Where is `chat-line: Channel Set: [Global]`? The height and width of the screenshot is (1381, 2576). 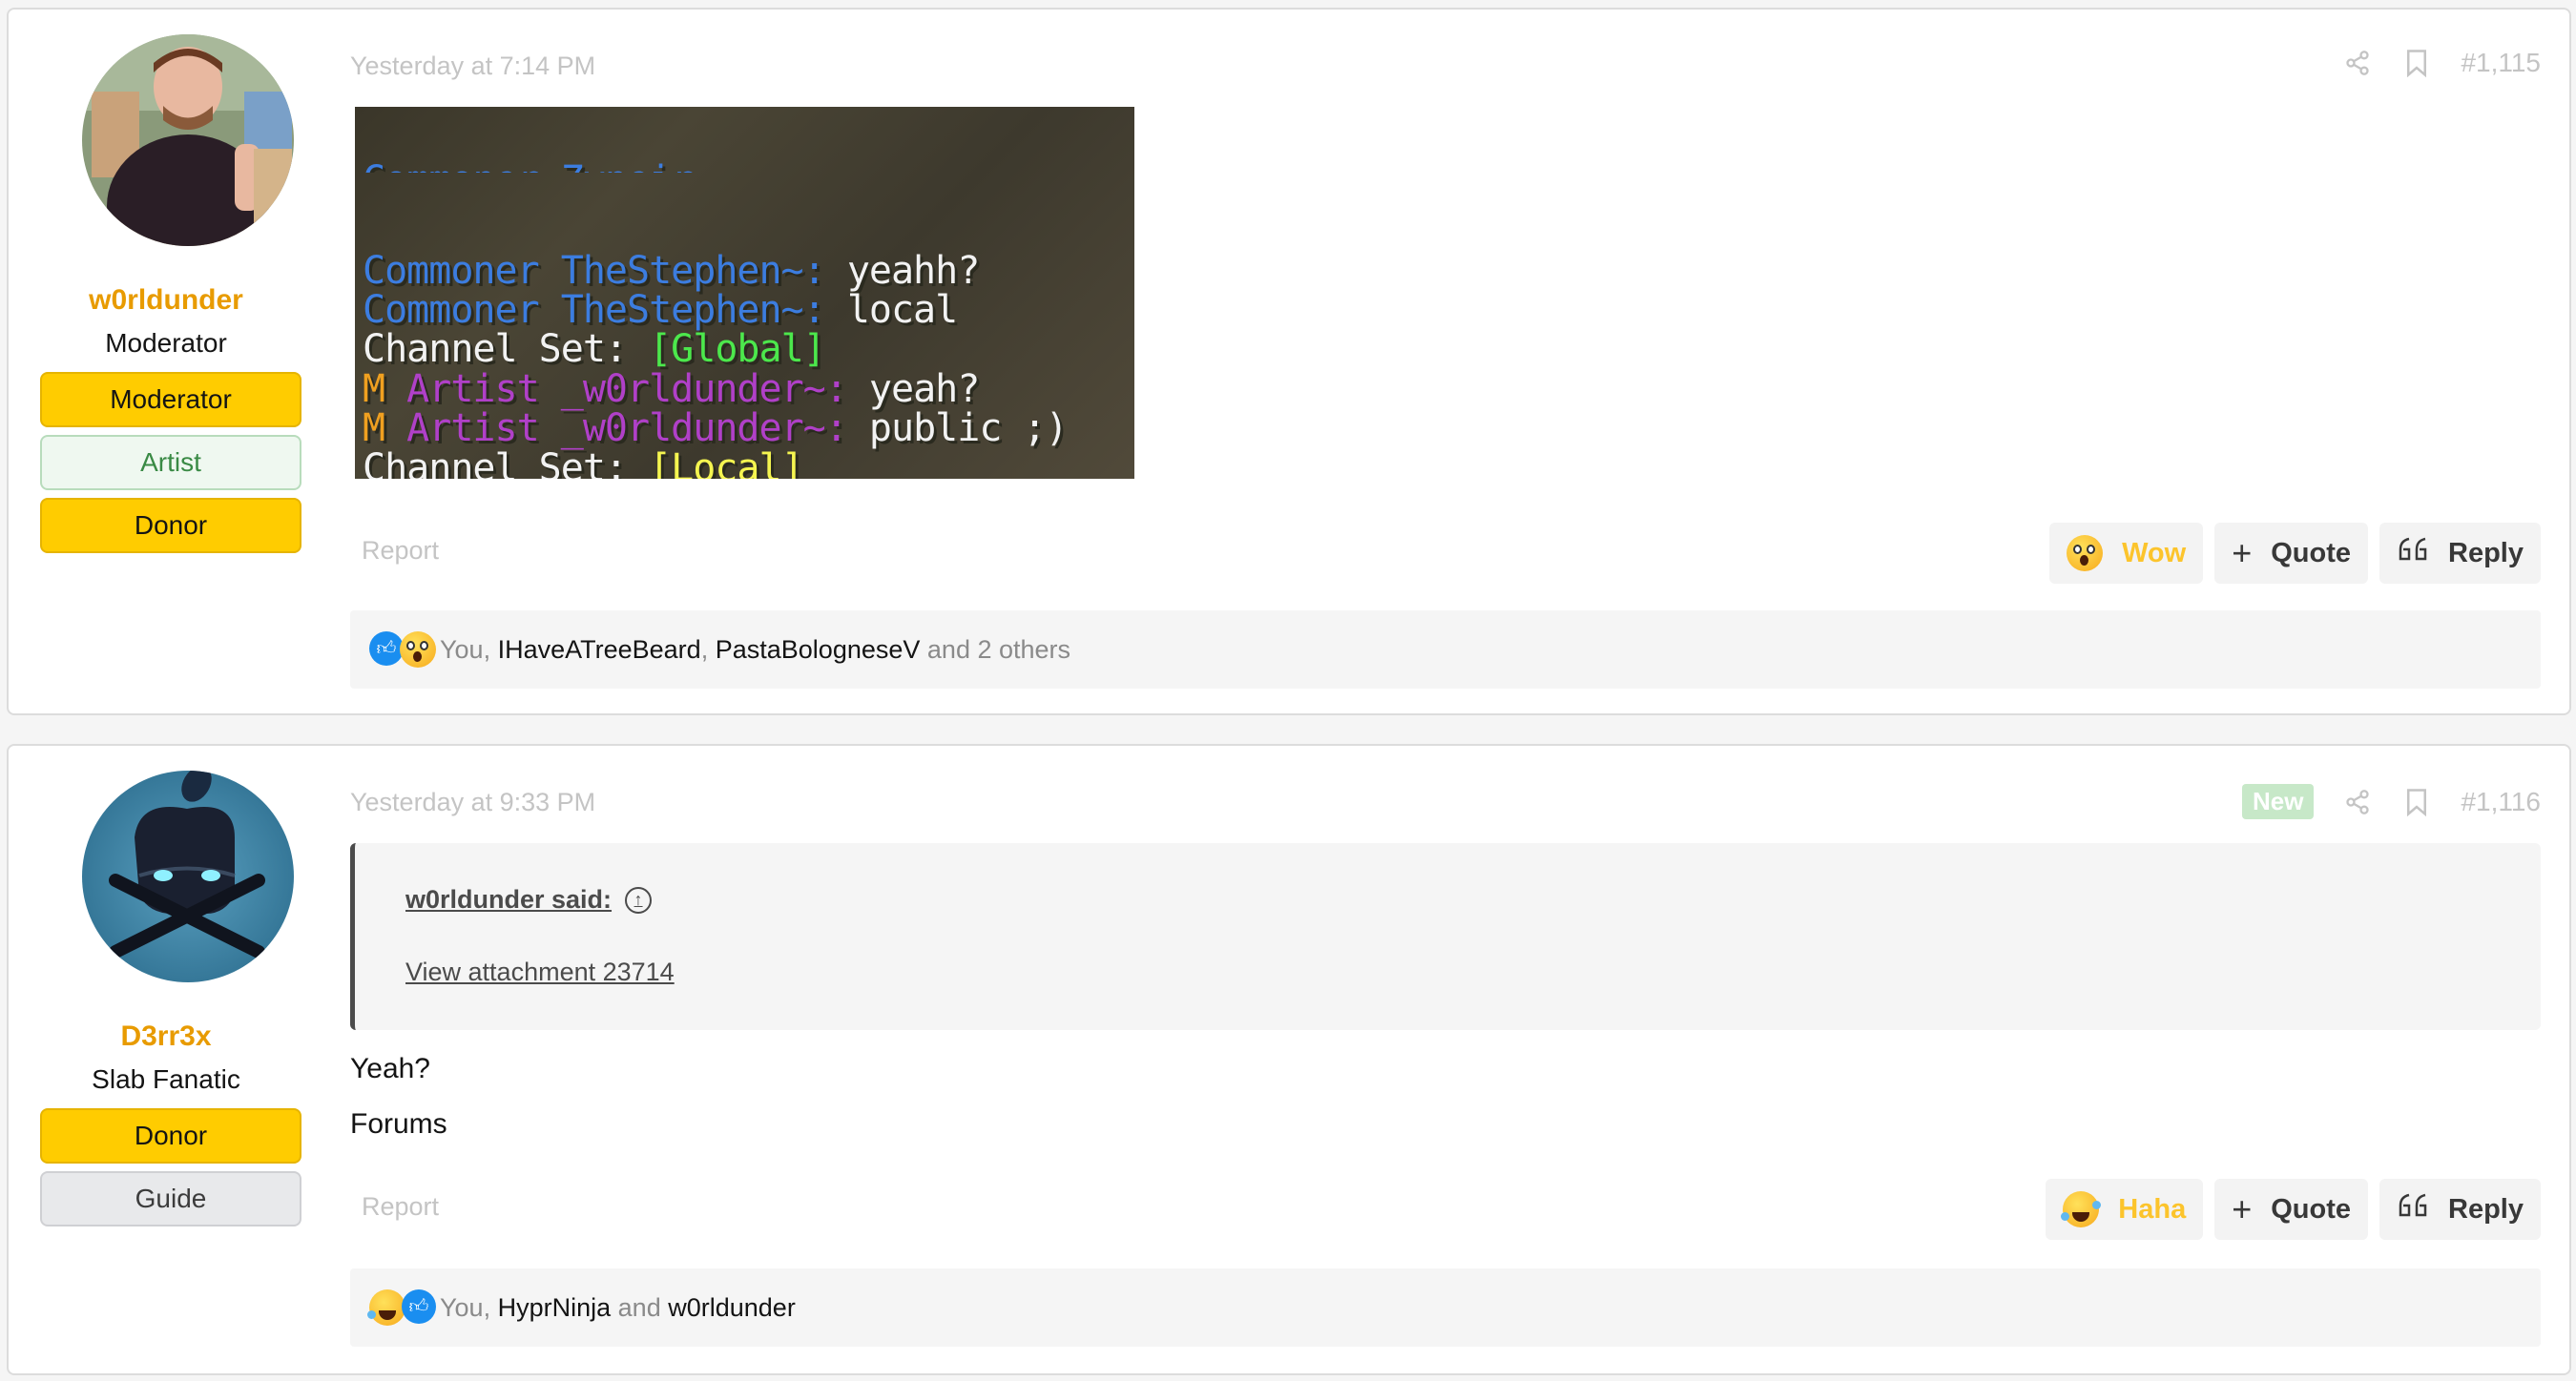 chat-line: Channel Set: [Global] is located at coordinates (594, 349).